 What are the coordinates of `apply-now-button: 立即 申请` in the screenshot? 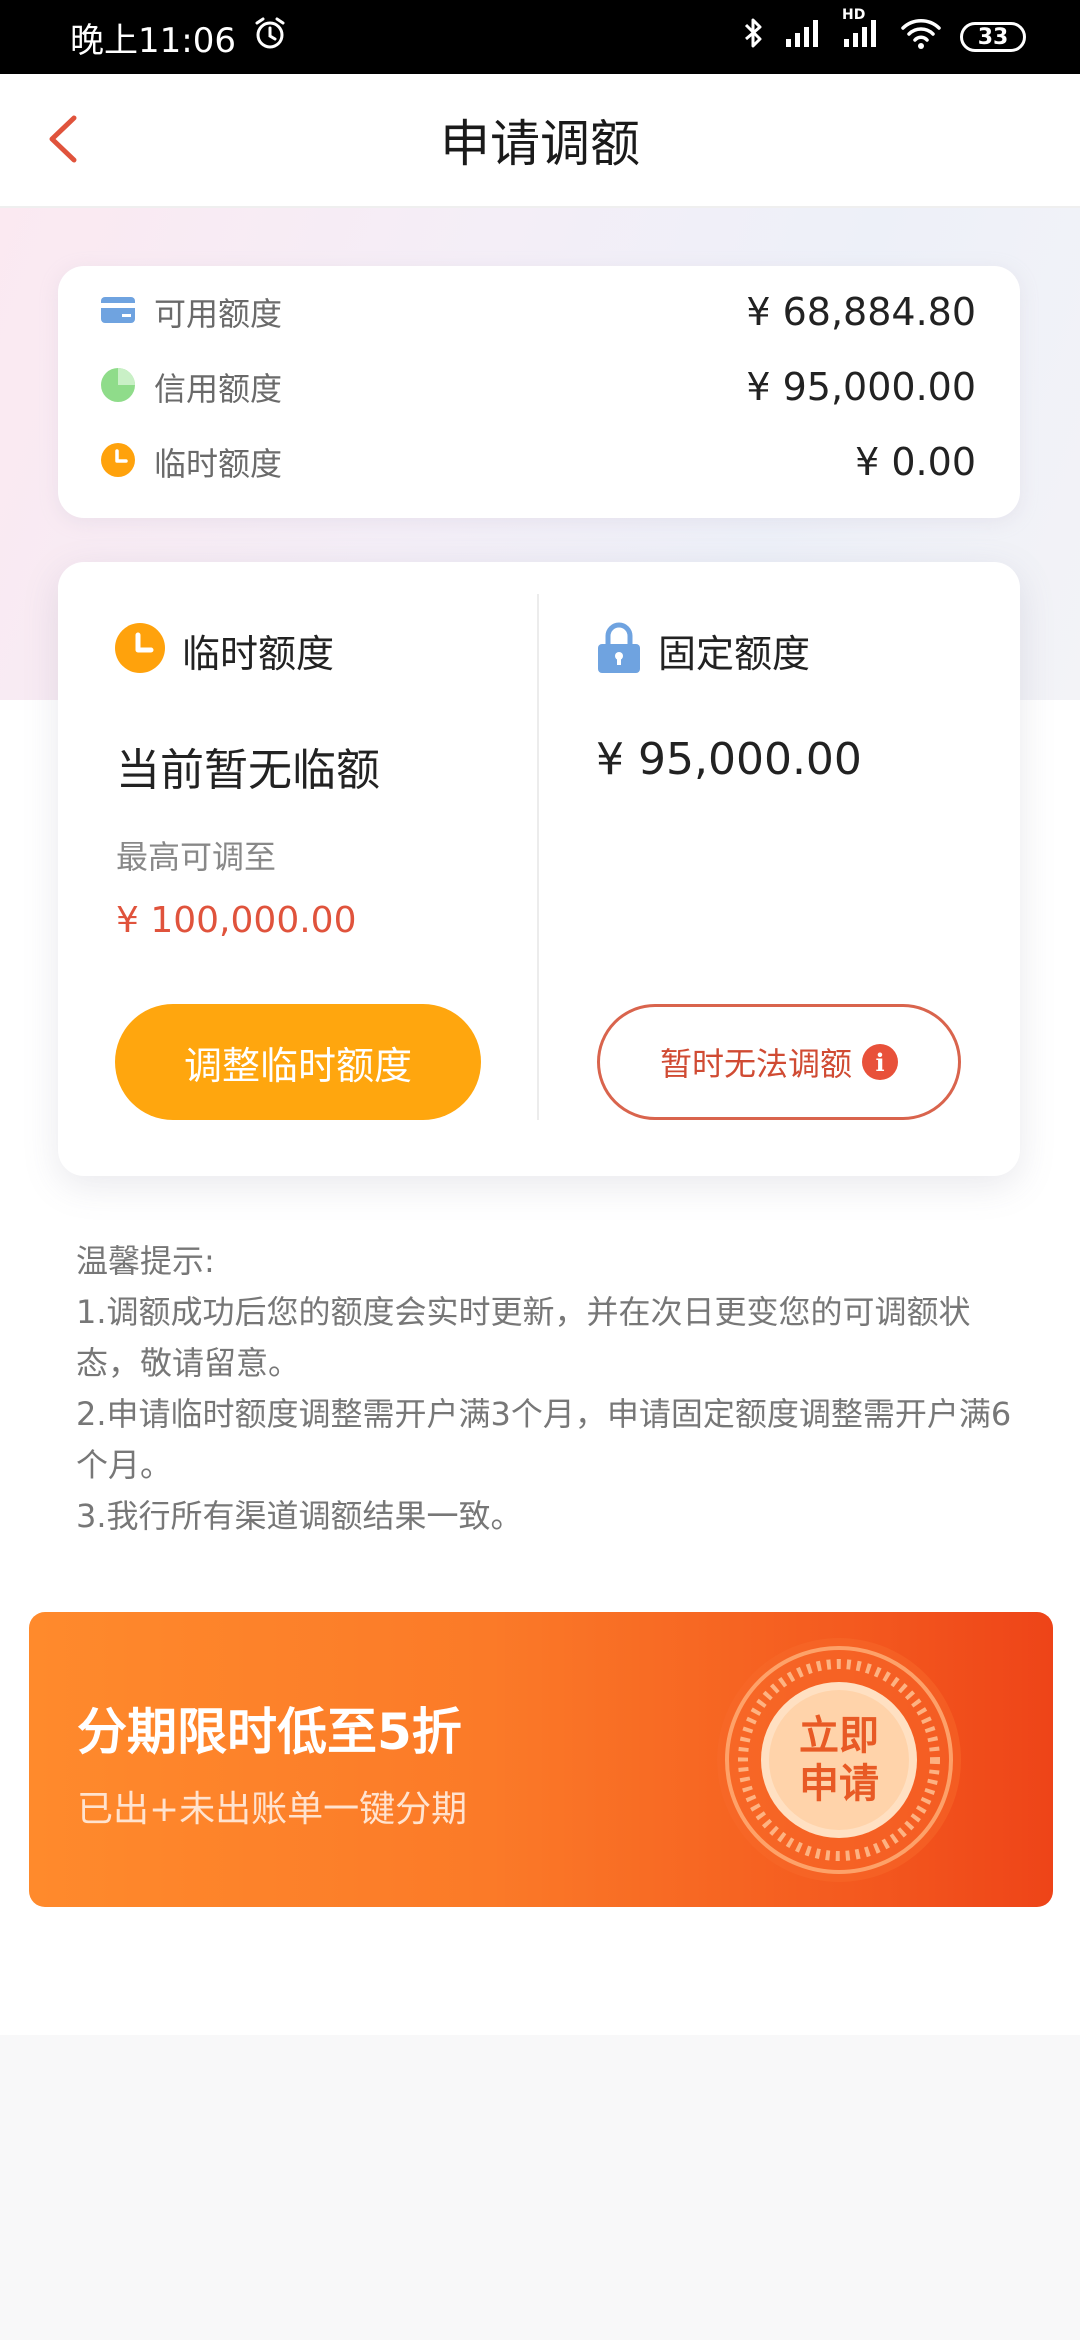 It's located at (839, 1760).